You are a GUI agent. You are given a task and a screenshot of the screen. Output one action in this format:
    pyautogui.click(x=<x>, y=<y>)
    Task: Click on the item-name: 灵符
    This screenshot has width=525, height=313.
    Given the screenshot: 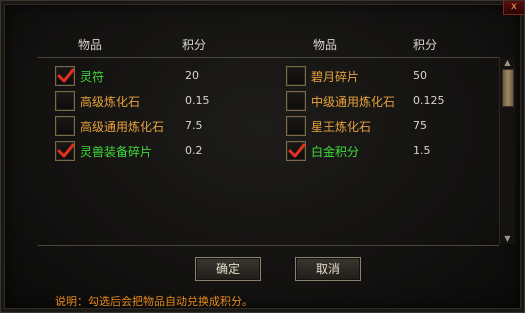 What is the action you would take?
    pyautogui.click(x=92, y=77)
    